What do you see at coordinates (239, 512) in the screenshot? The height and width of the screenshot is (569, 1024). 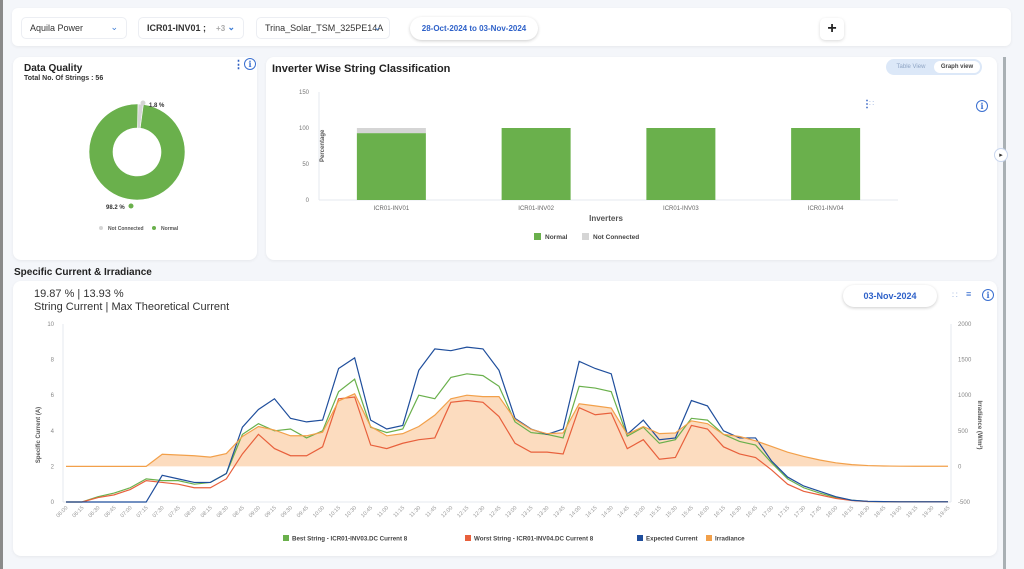 I see `line-x-tick-label: 08:45` at bounding box center [239, 512].